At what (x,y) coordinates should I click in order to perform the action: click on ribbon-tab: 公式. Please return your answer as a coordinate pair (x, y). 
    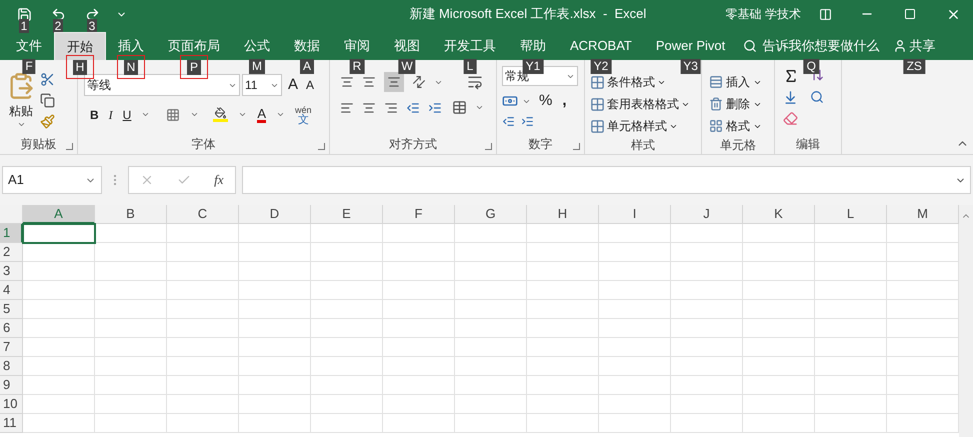
    Looking at the image, I should click on (257, 46).